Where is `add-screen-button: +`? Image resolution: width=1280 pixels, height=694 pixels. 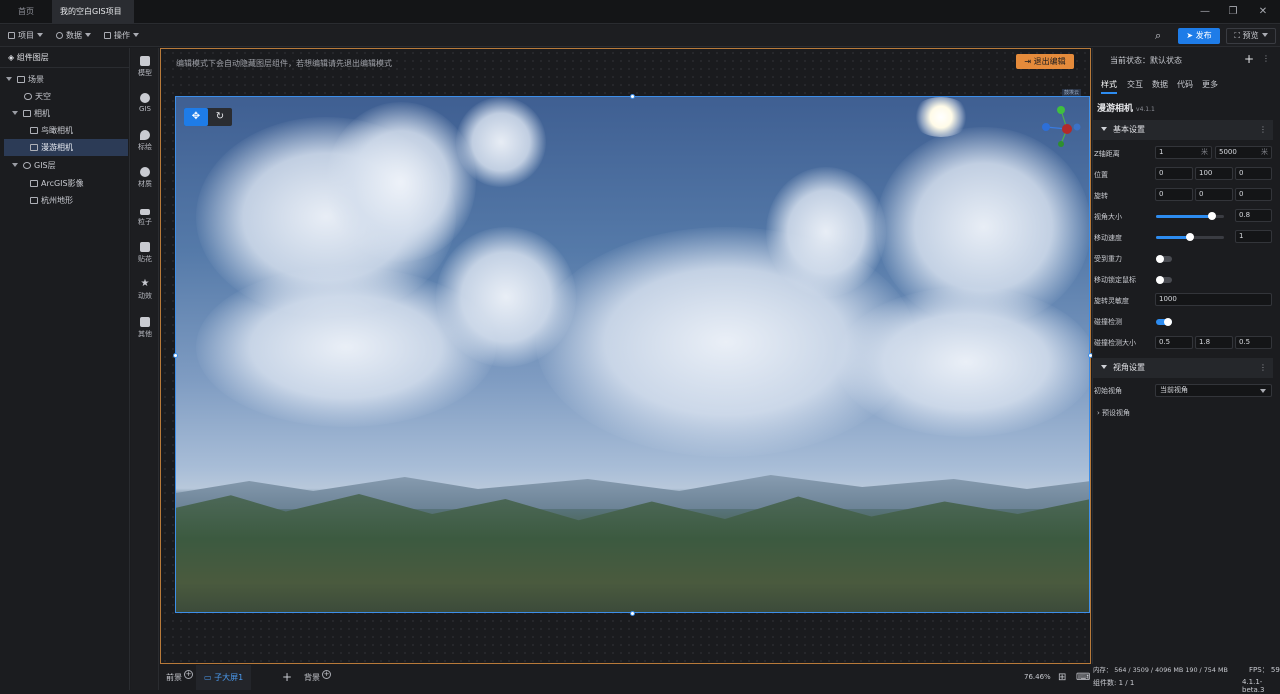 add-screen-button: + is located at coordinates (287, 677).